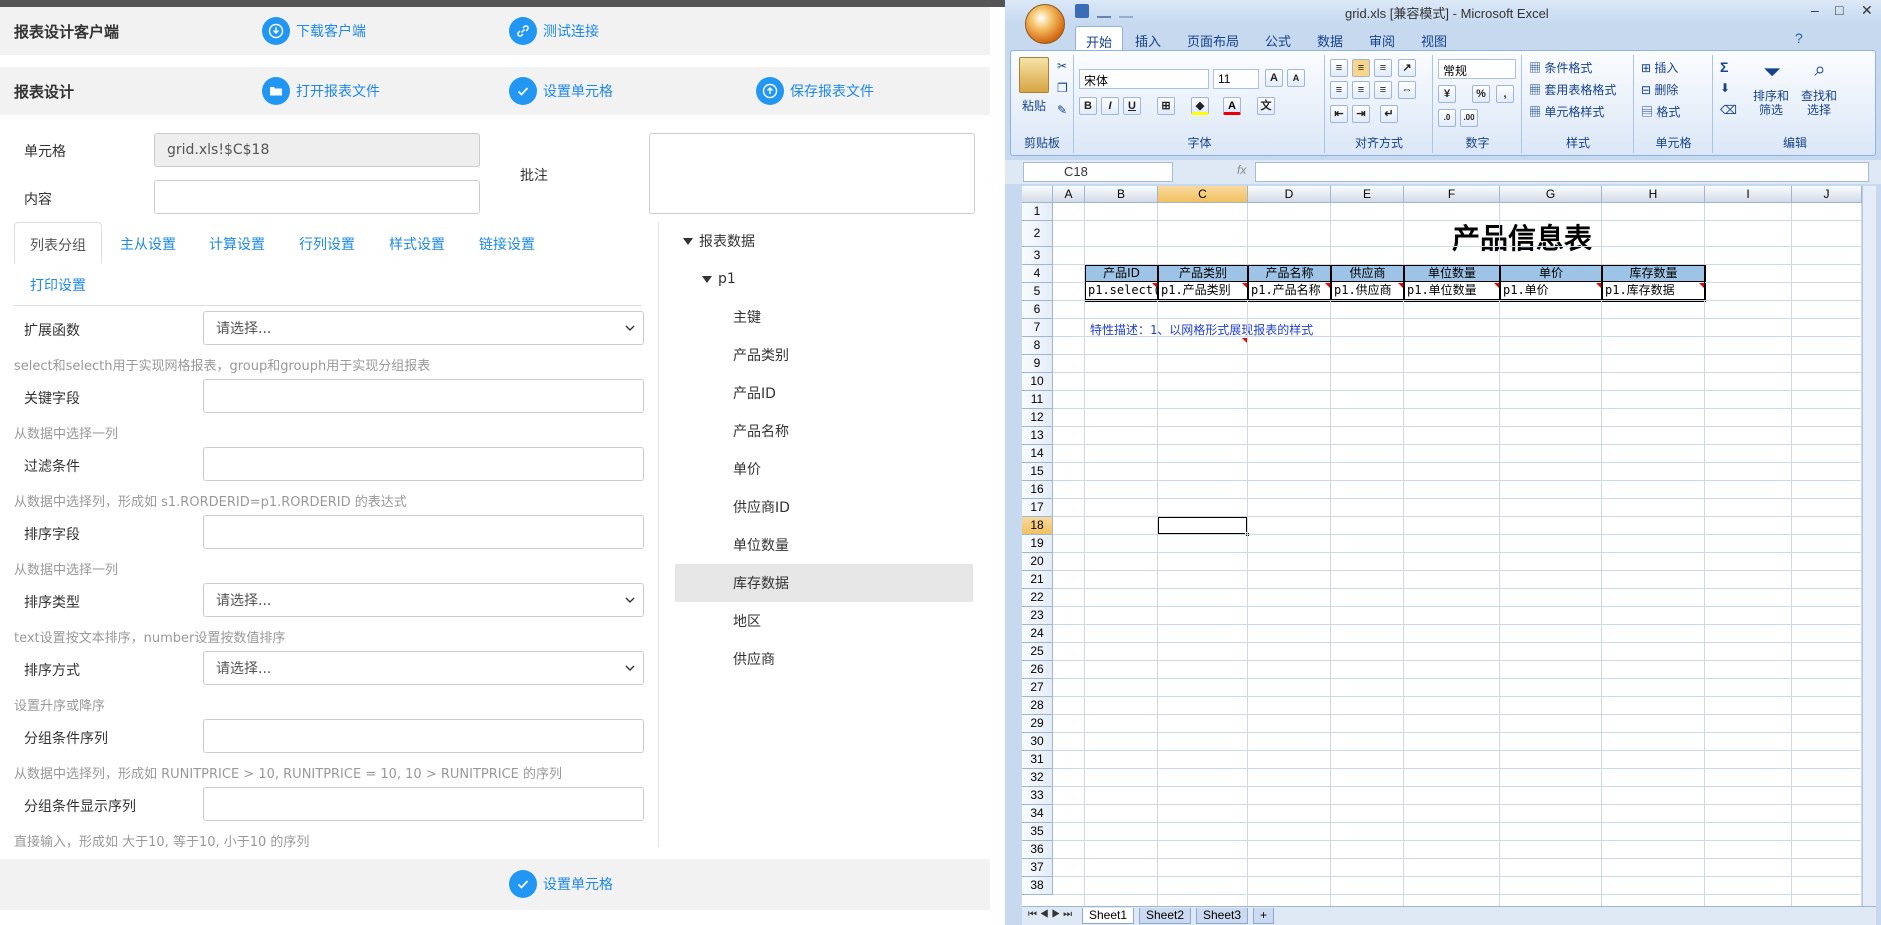 The image size is (1881, 925). What do you see at coordinates (1037, 544) in the screenshot?
I see `row-header: 19` at bounding box center [1037, 544].